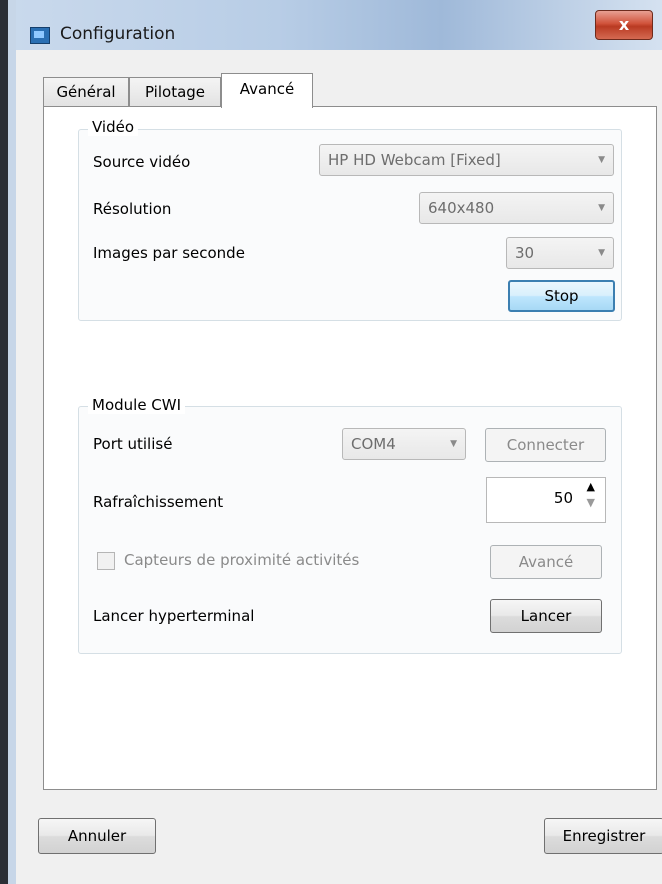 The image size is (662, 884). I want to click on video-source-select: HP HD Webcam [Fixed] ▼, so click(466, 160).